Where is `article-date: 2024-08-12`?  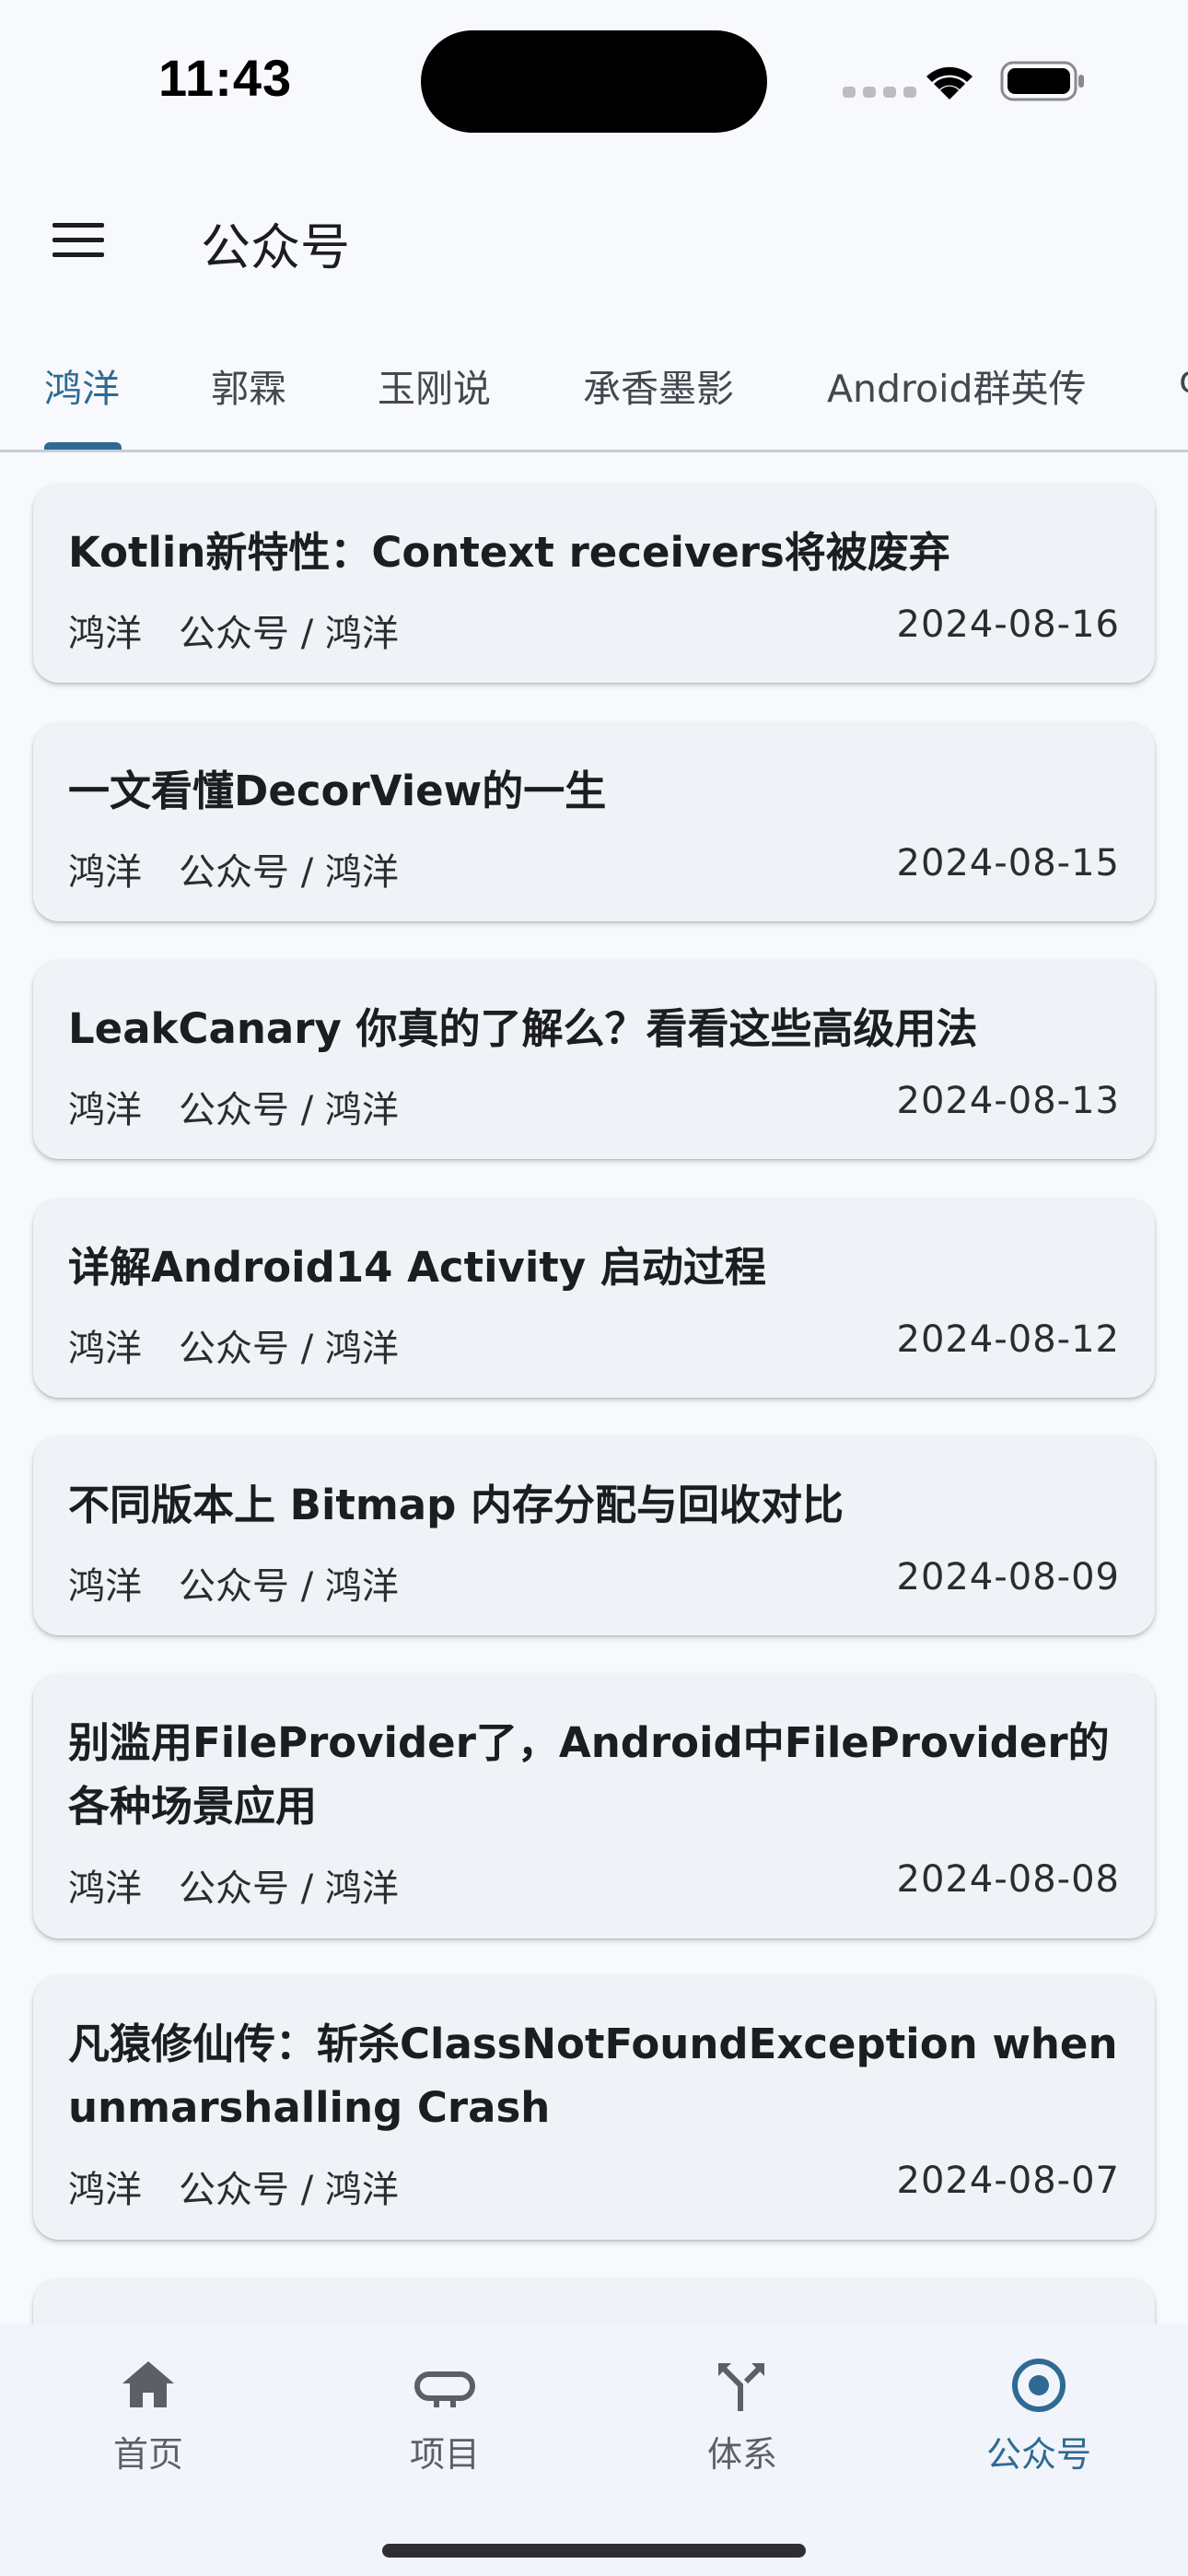
article-date: 2024-08-12 is located at coordinates (1008, 1339).